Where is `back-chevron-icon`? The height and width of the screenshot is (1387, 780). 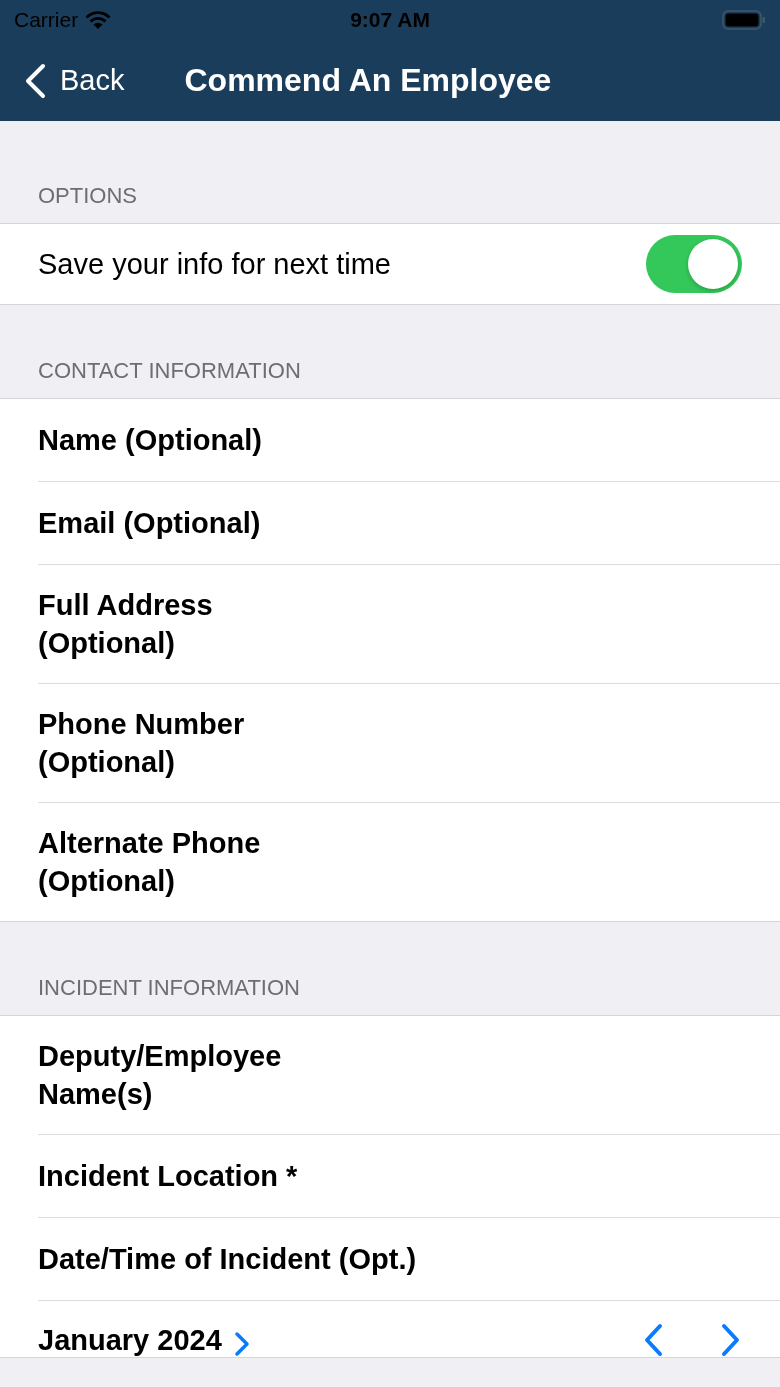
back-chevron-icon is located at coordinates (35, 80).